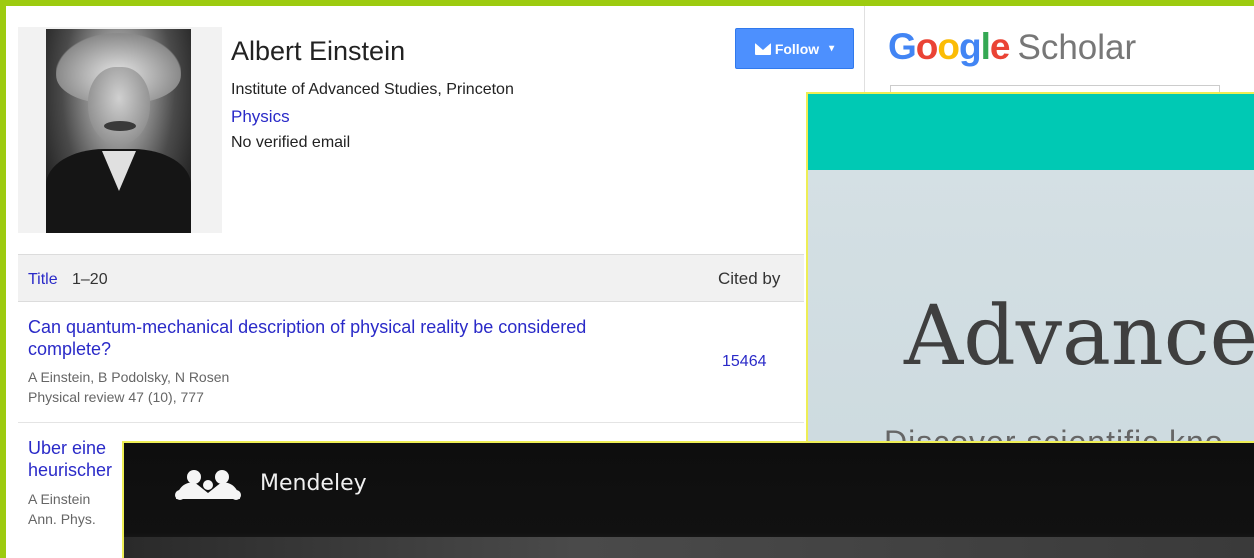 Image resolution: width=1254 pixels, height=558 pixels. I want to click on sort-by-title-link: Title, so click(43, 280).